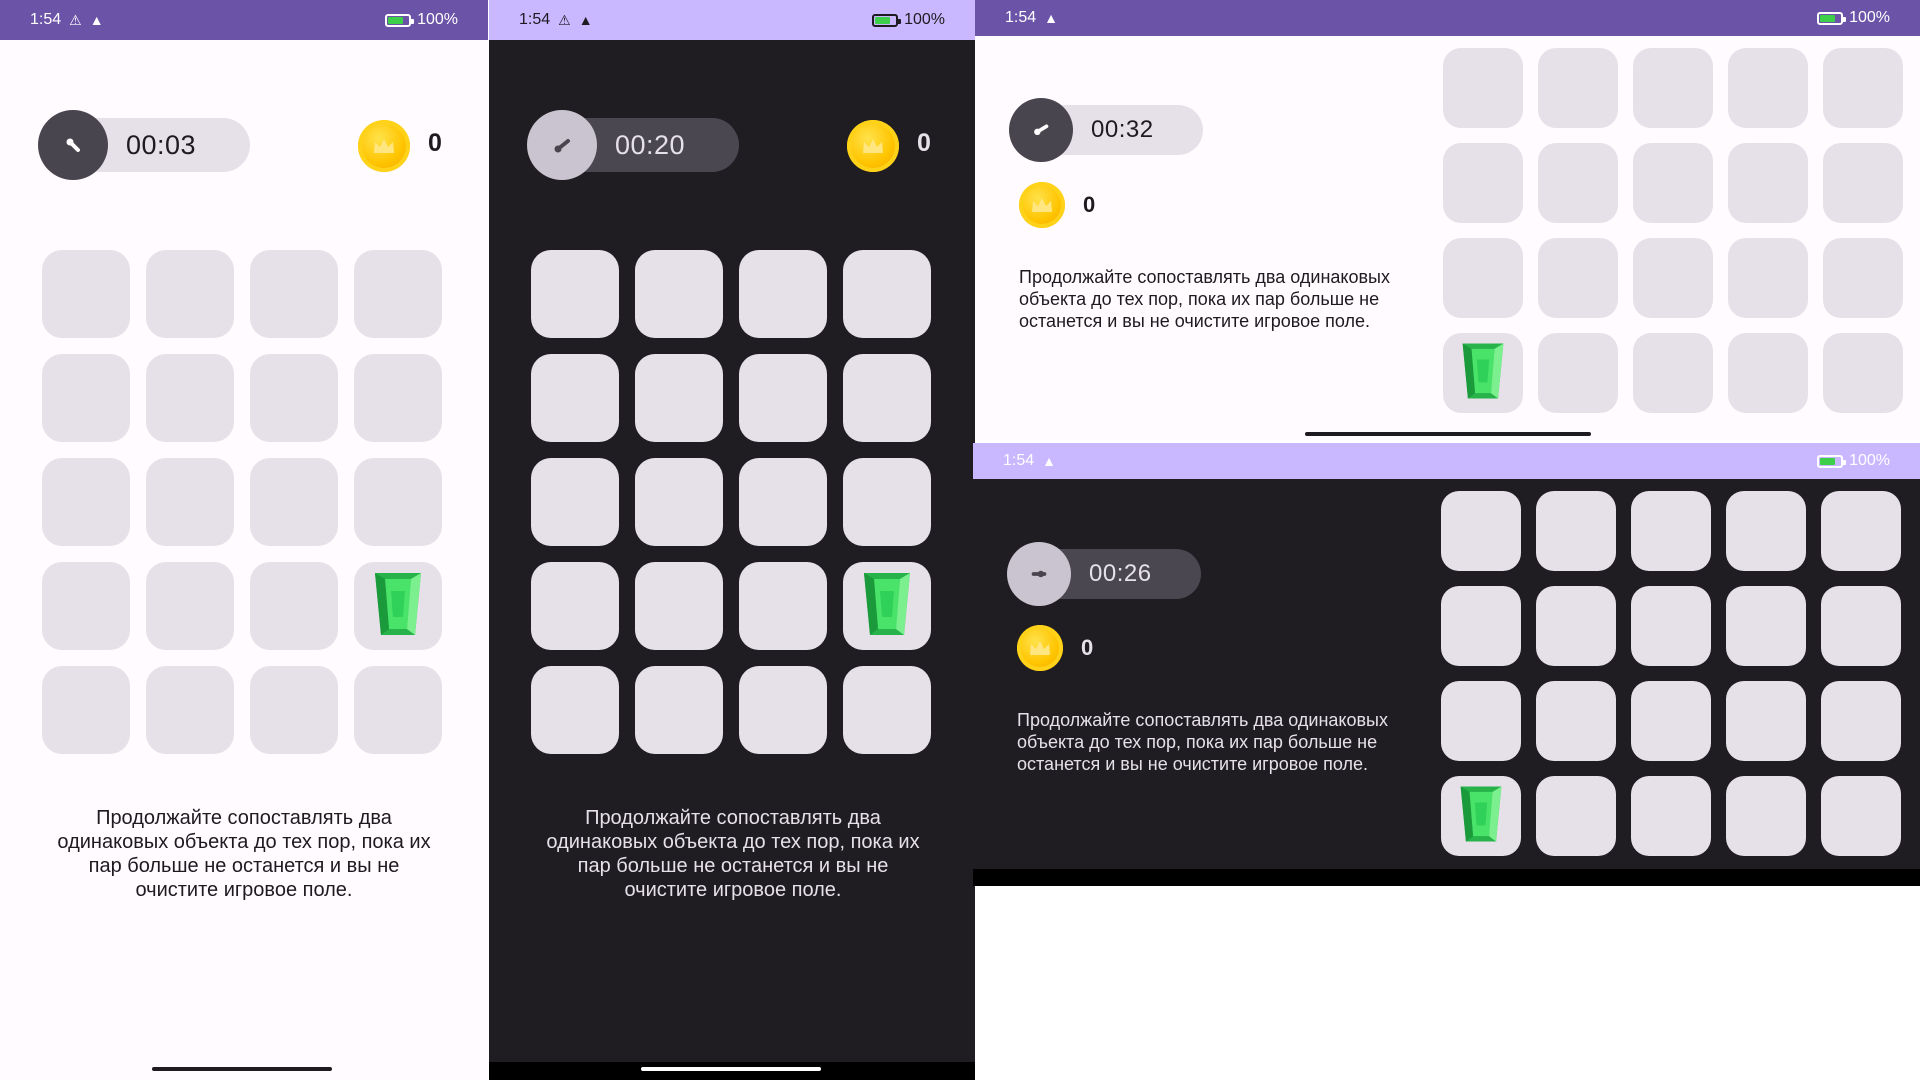 Image resolution: width=1920 pixels, height=1080 pixels. What do you see at coordinates (400, 20) in the screenshot?
I see `battery-icon` at bounding box center [400, 20].